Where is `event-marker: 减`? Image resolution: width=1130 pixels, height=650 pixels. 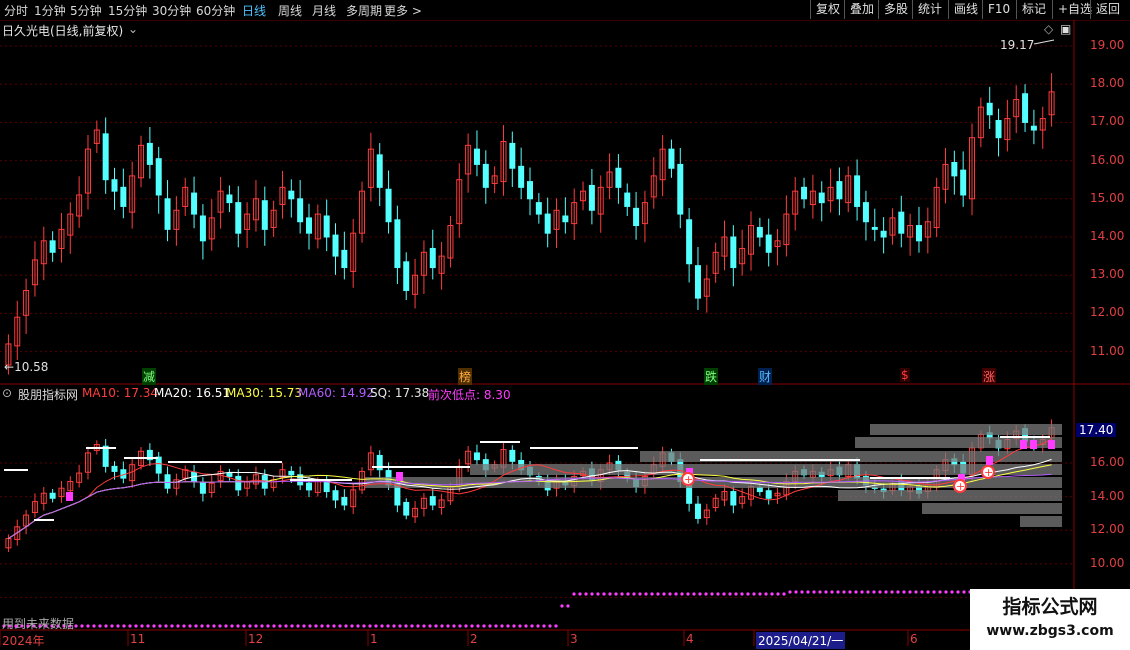
event-marker: 减 is located at coordinates (149, 376).